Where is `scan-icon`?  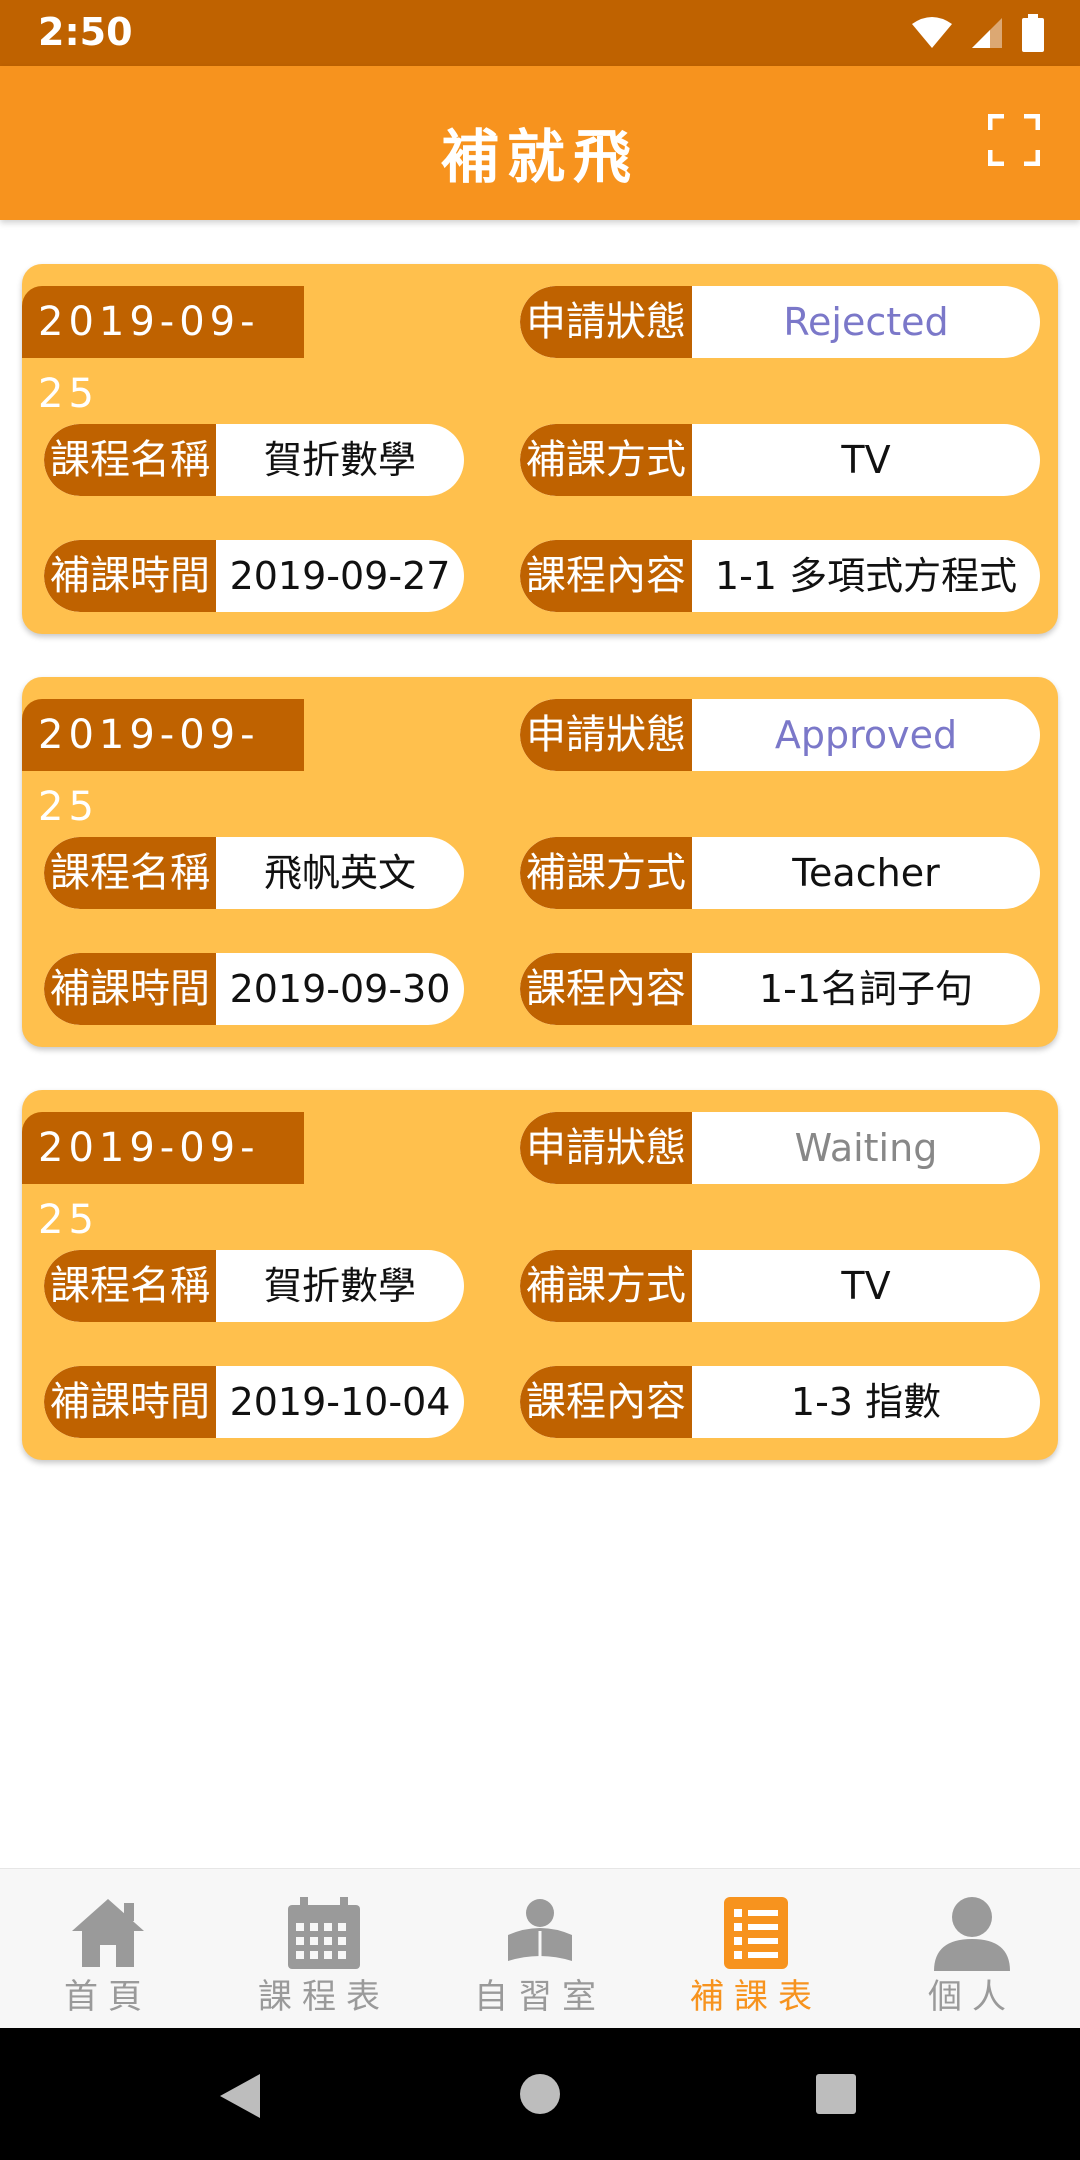
scan-icon is located at coordinates (1014, 140).